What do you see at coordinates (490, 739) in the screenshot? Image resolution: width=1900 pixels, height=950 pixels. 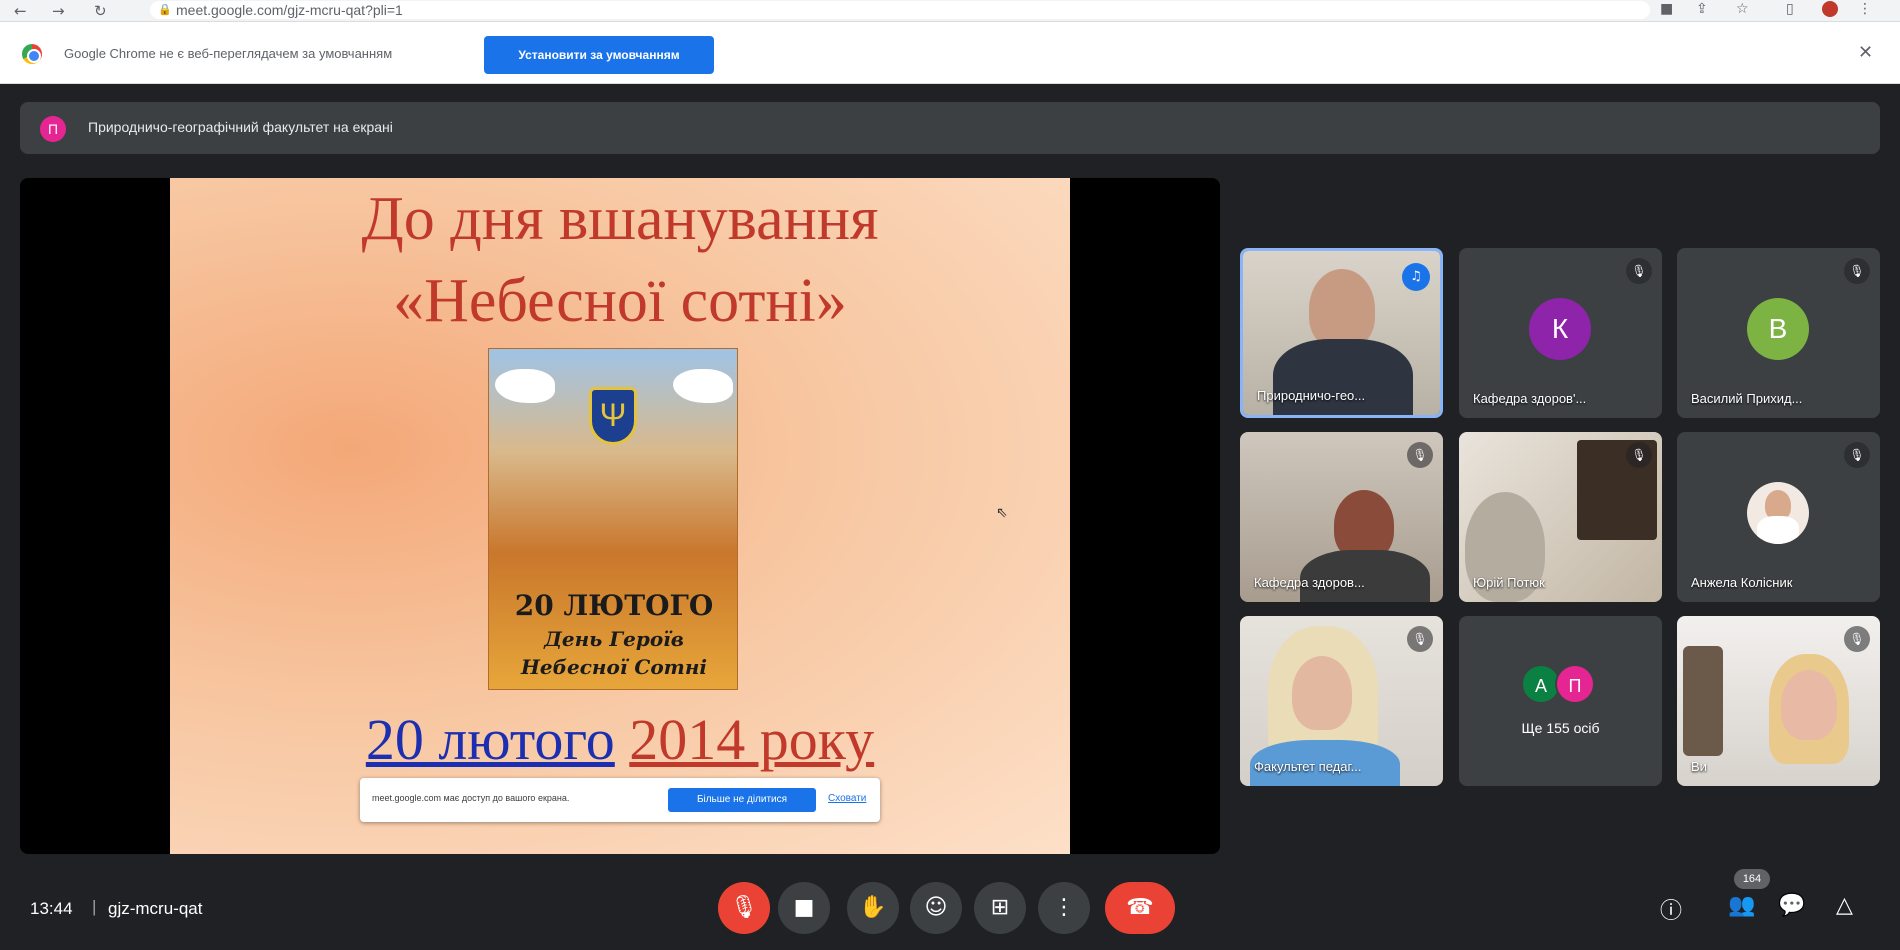 I see `slide-date-blue: 20 лютого` at bounding box center [490, 739].